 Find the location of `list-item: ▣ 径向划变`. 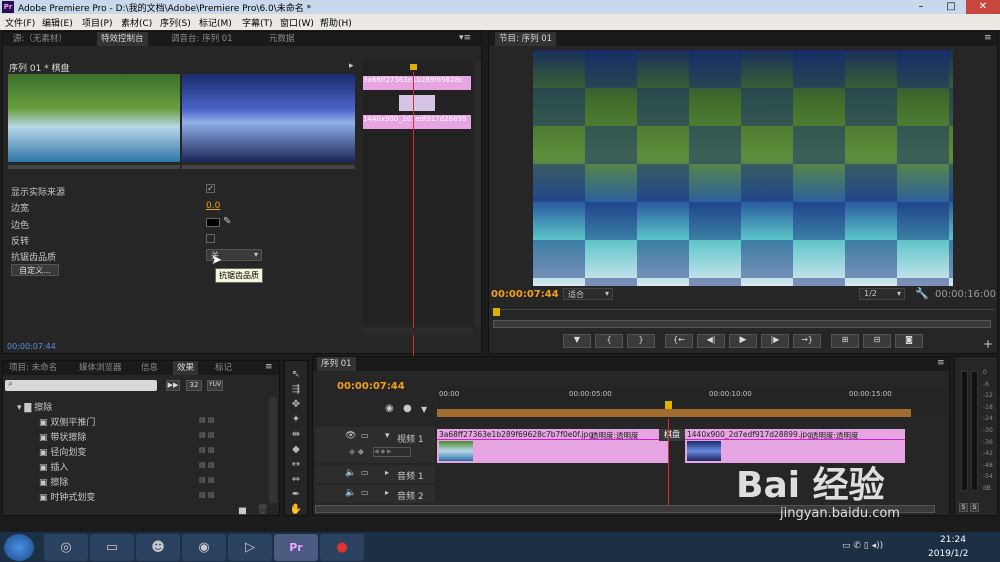

list-item: ▣ 径向划变 is located at coordinates (62, 451).